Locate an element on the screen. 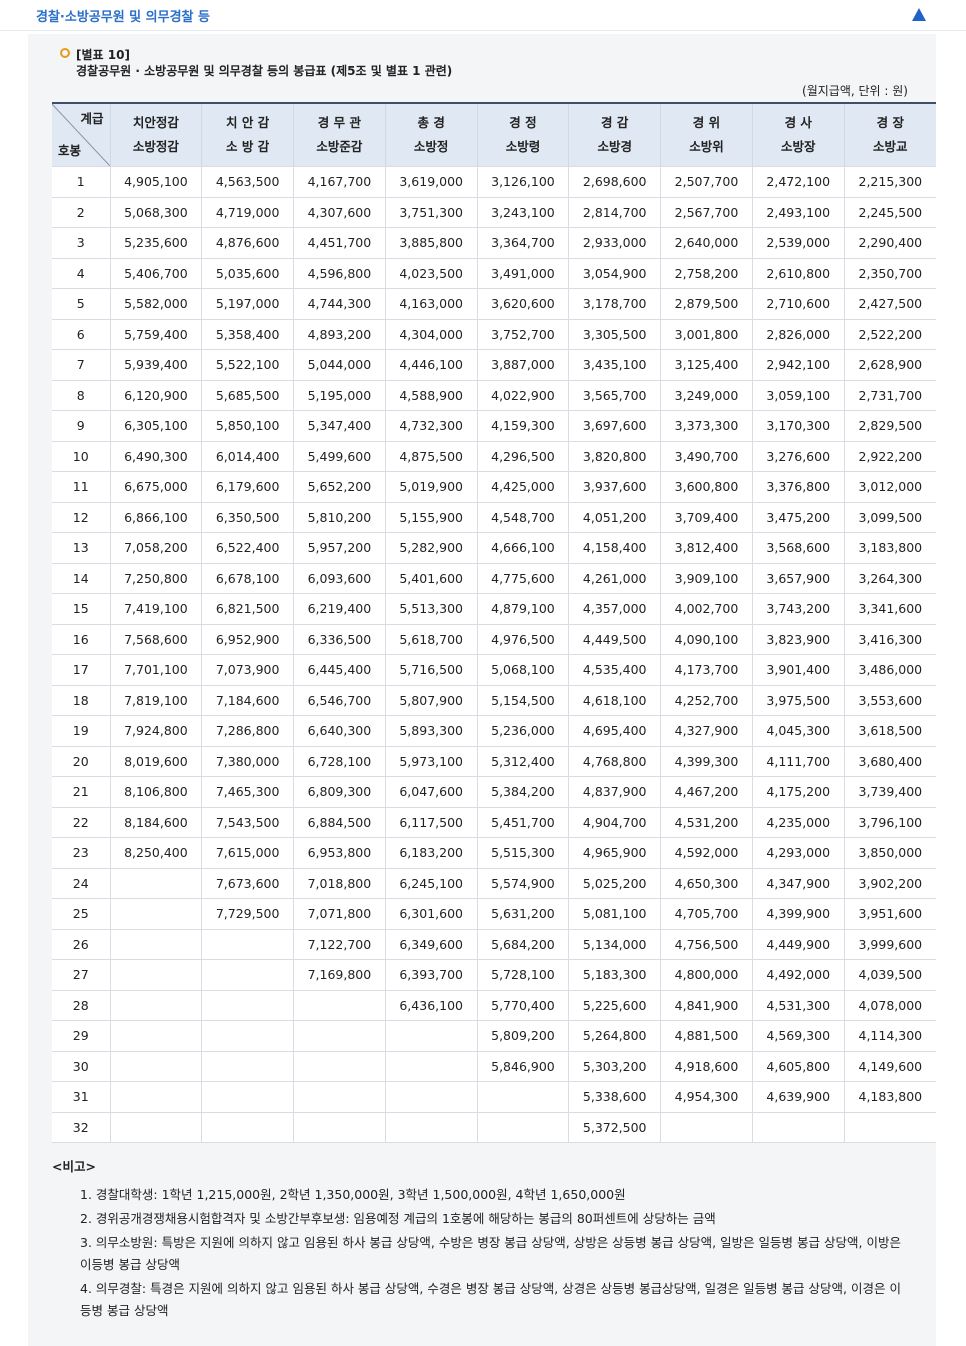  salary-cell: 3,812,400 is located at coordinates (706, 547).